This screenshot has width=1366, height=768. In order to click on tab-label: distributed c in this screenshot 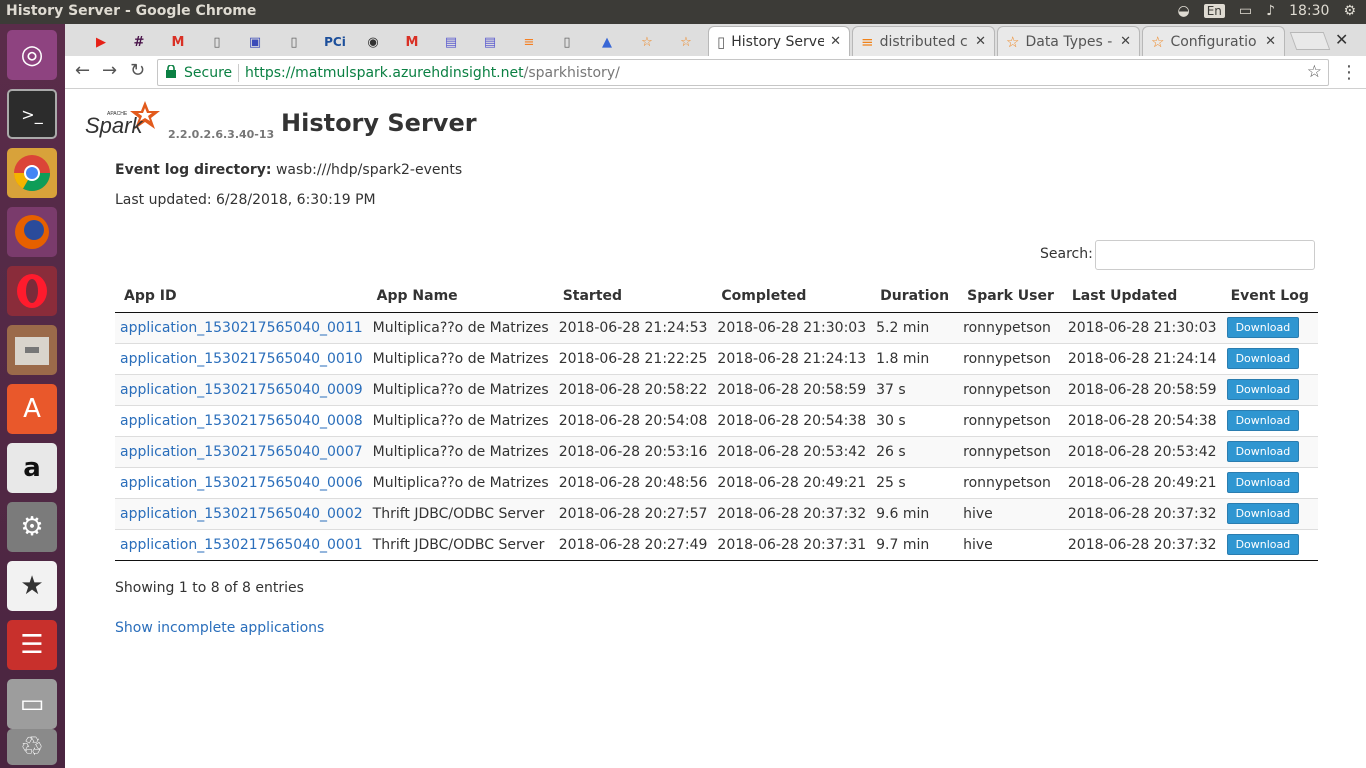, I will do `click(923, 41)`.